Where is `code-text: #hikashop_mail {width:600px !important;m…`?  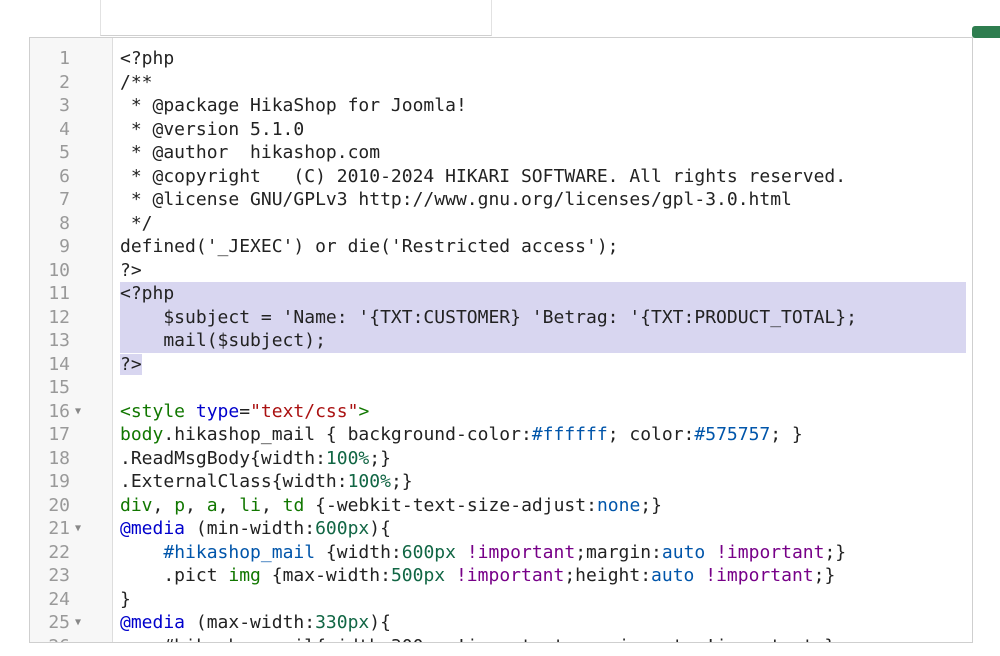 code-text: #hikashop_mail {width:600px !important;m… is located at coordinates (543, 553).